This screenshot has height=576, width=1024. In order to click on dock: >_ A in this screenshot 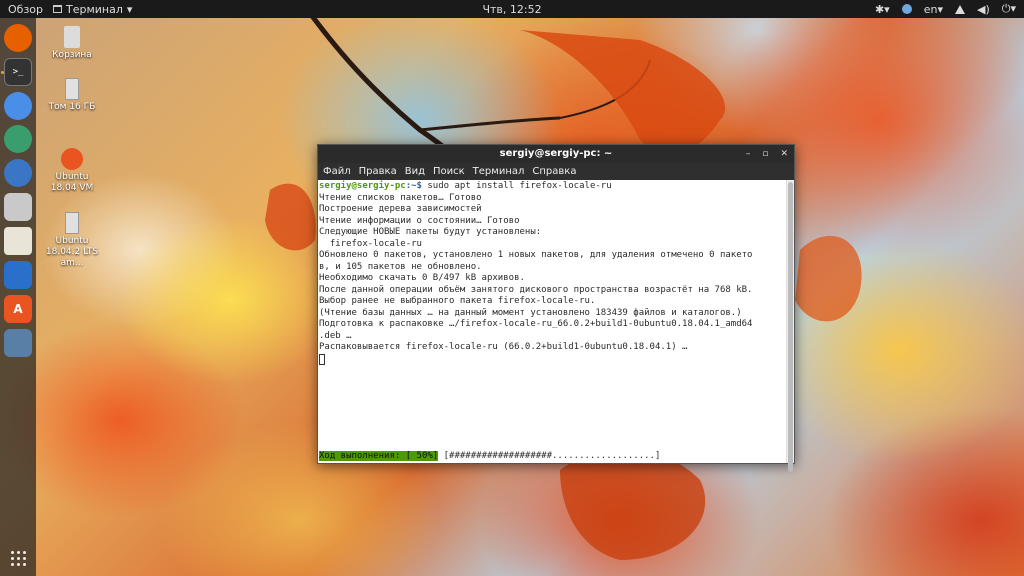, I will do `click(18, 297)`.